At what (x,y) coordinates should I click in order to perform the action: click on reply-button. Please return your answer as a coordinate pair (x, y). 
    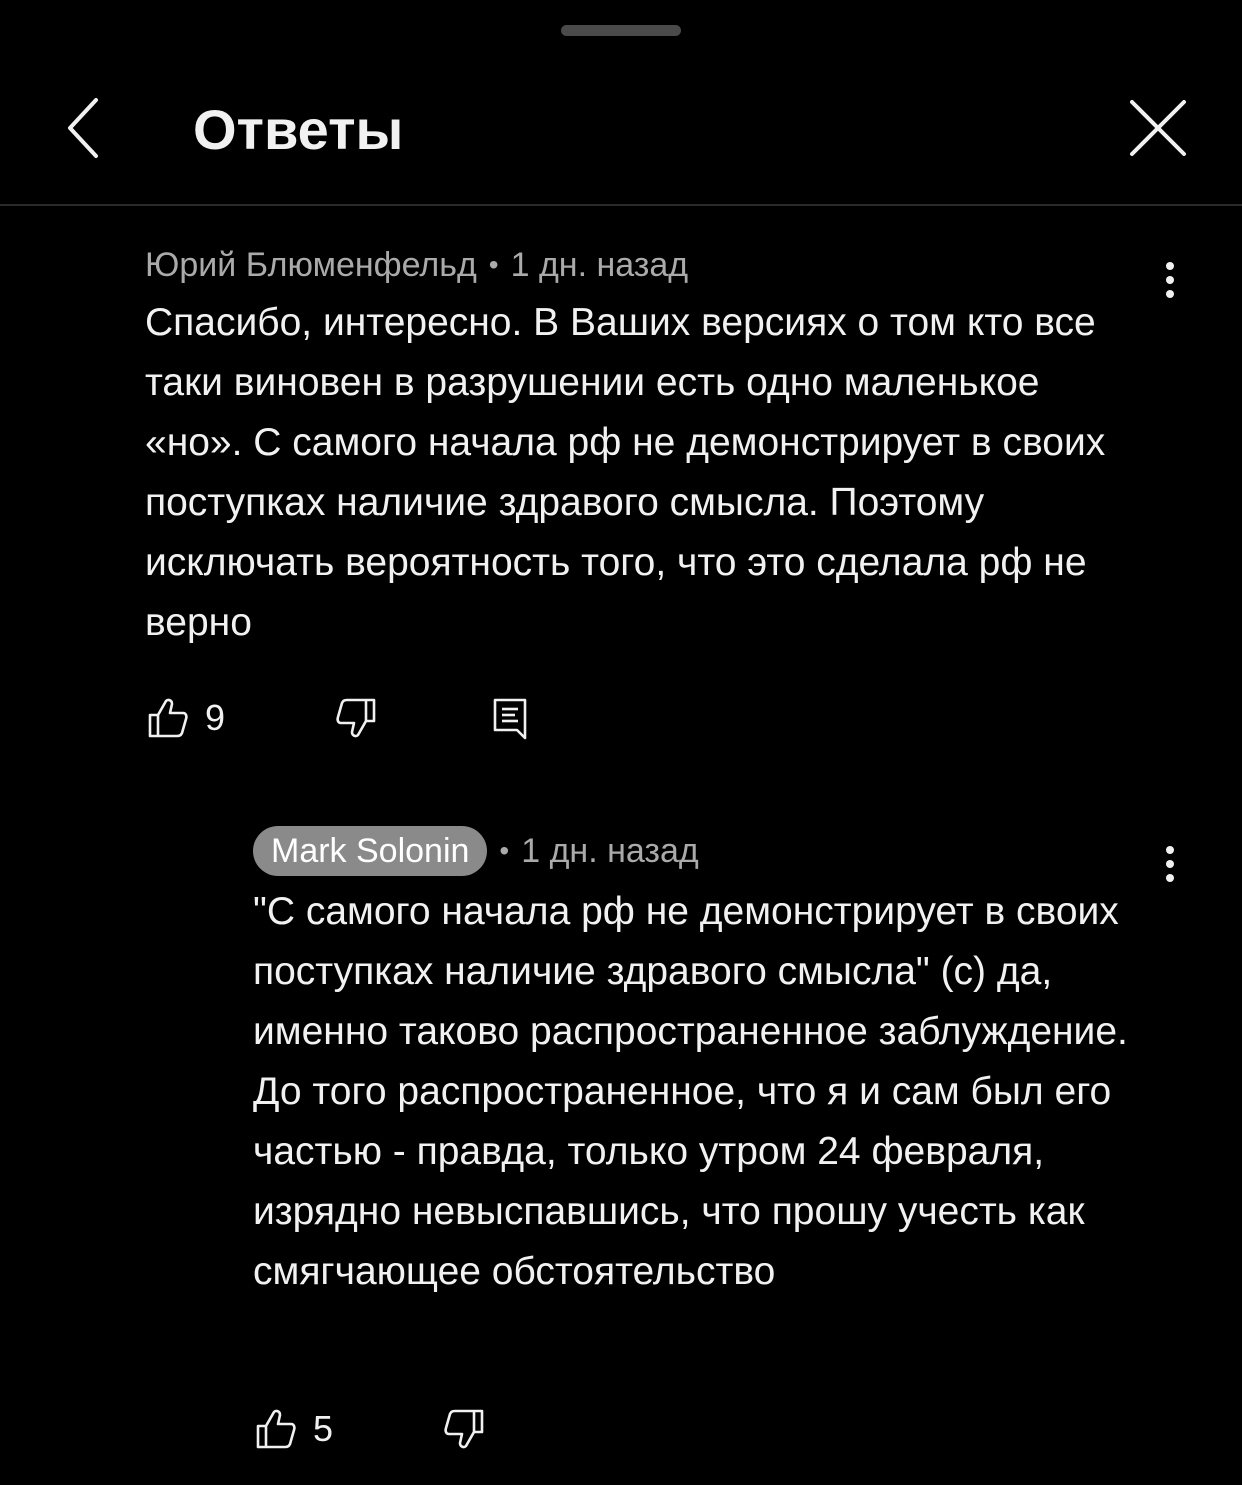
    Looking at the image, I should click on (511, 718).